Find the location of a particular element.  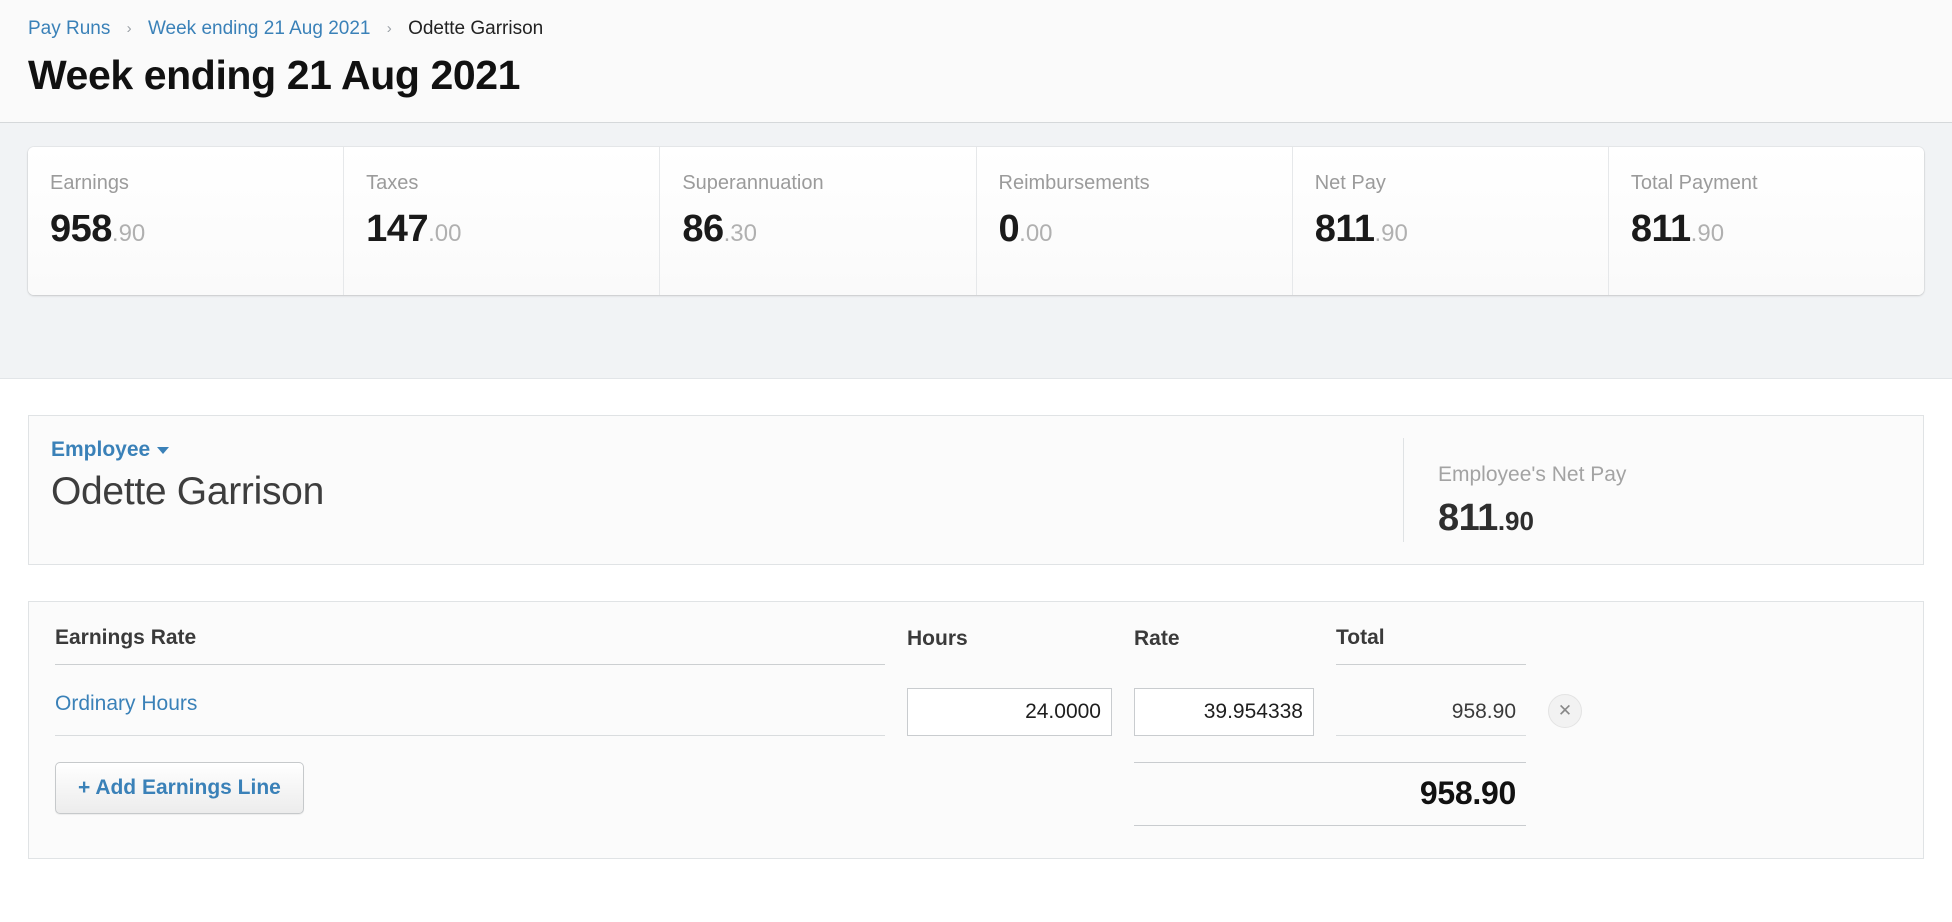

table-row: Ordinary Hours 958.90 ✕ is located at coordinates (976, 708).